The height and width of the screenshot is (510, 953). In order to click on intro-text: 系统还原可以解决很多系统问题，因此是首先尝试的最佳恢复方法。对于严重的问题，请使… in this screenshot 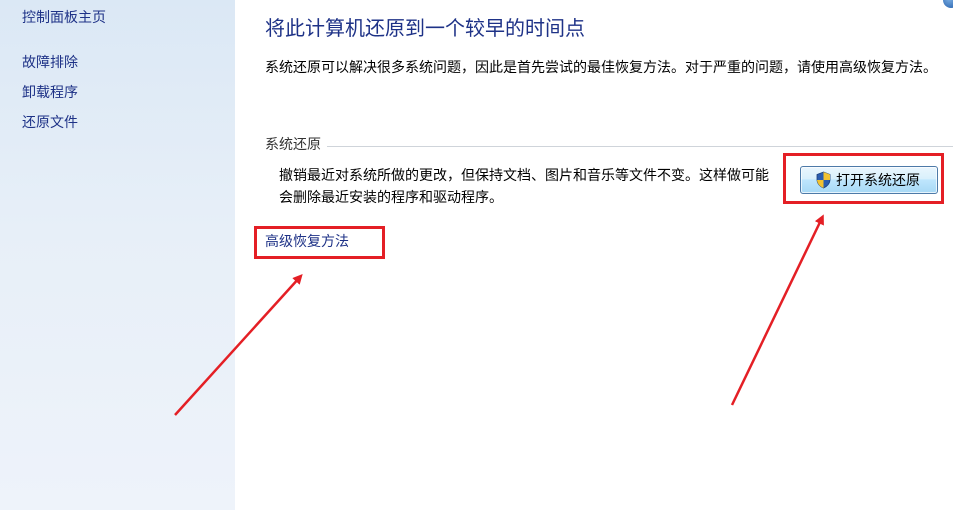, I will do `click(601, 68)`.